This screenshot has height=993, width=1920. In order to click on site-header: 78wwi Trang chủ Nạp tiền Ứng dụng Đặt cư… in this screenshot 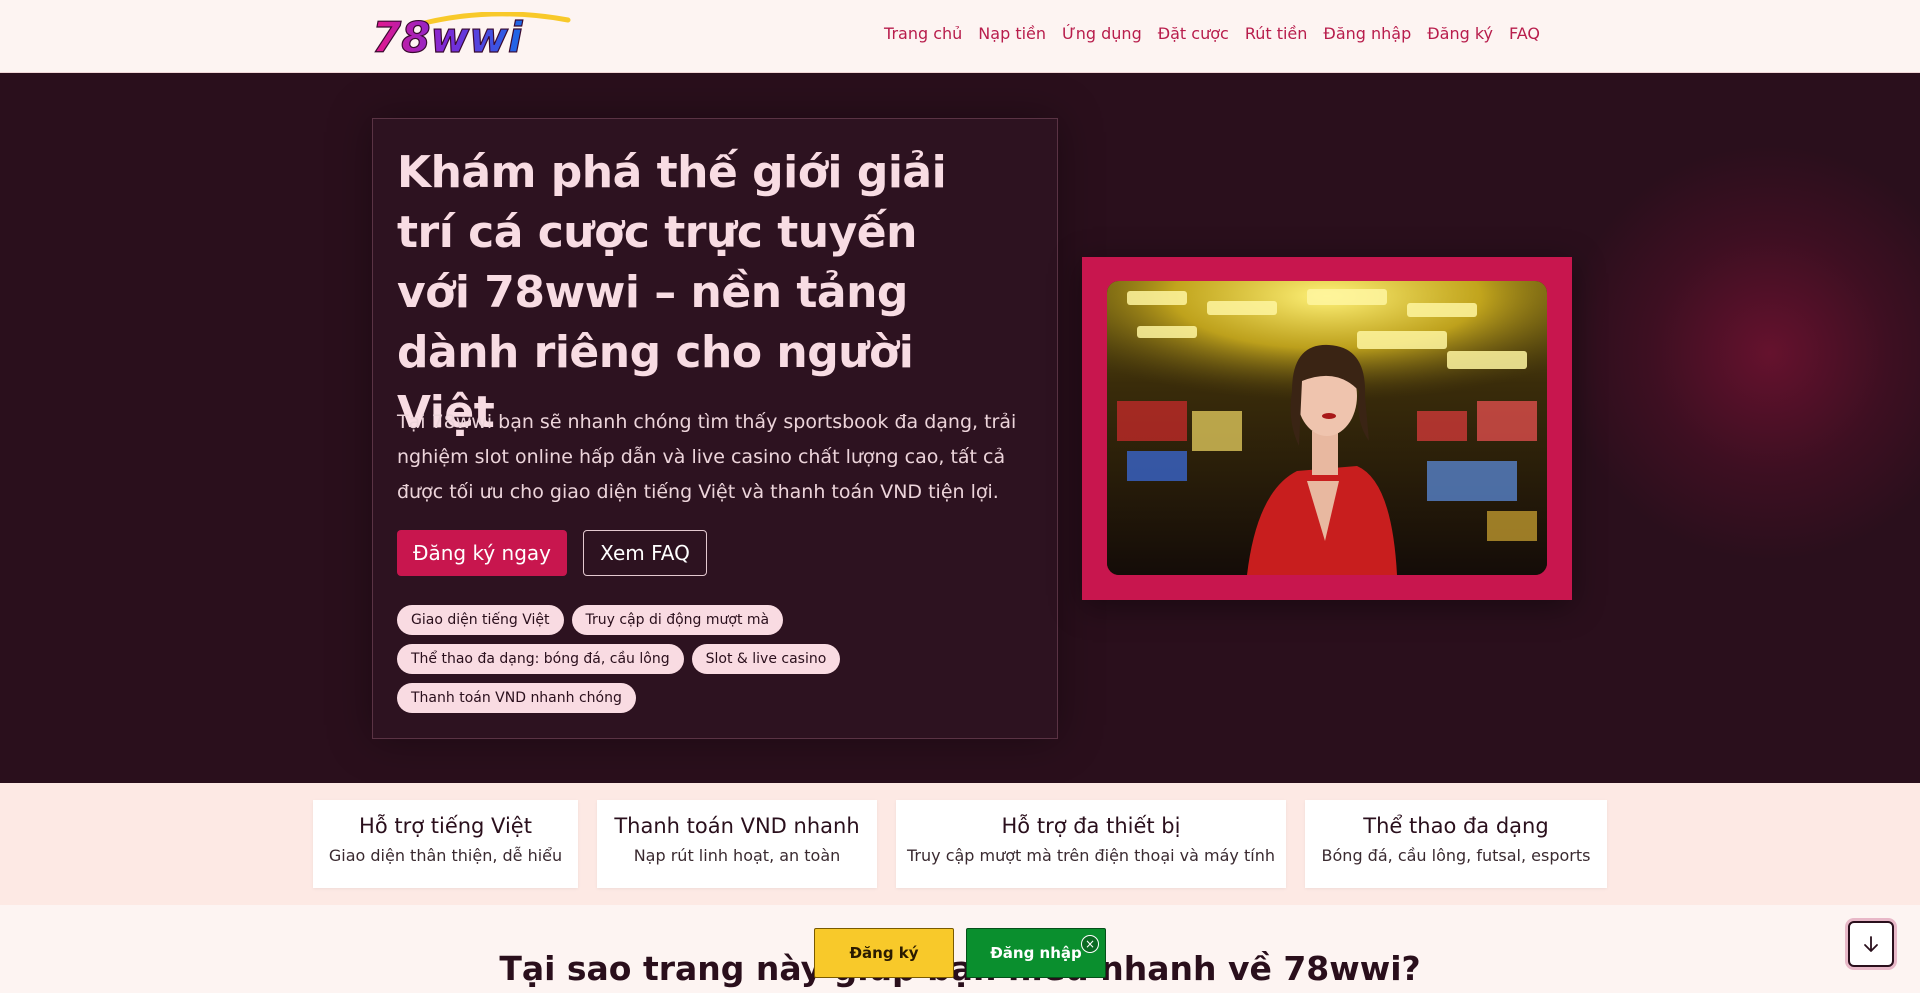, I will do `click(960, 36)`.